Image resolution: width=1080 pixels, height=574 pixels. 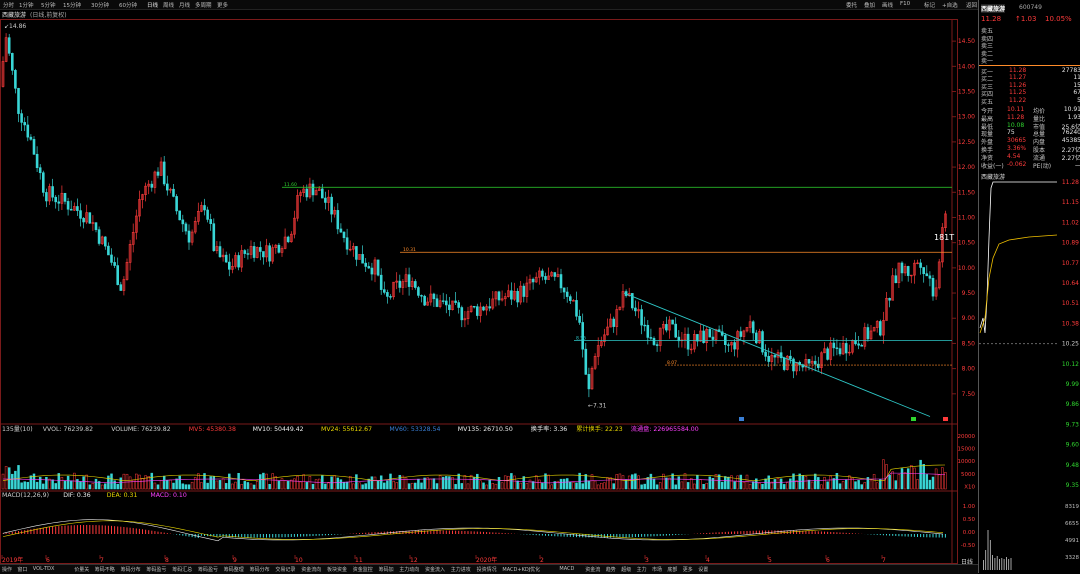 I want to click on period-tab-1: 1分钟, so click(x=26, y=5).